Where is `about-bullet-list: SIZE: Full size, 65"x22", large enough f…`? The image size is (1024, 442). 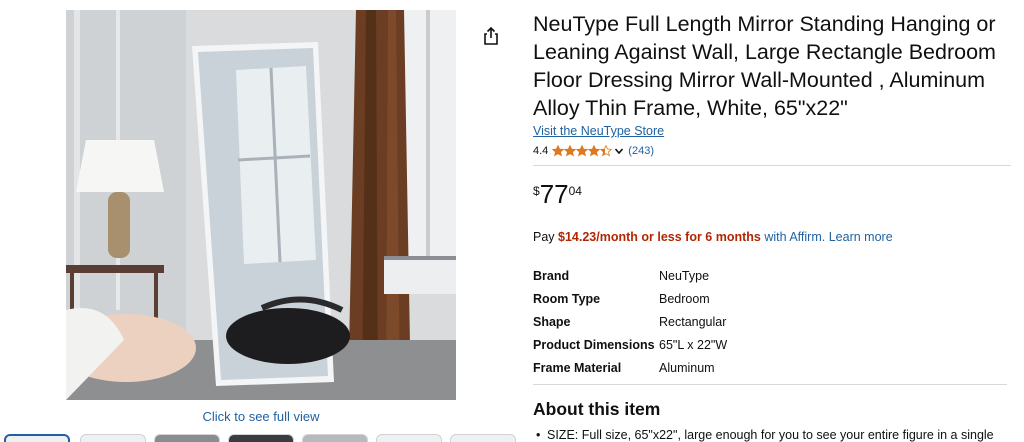 about-bullet-list: SIZE: Full size, 65"x22", large enough f… is located at coordinates (772, 434).